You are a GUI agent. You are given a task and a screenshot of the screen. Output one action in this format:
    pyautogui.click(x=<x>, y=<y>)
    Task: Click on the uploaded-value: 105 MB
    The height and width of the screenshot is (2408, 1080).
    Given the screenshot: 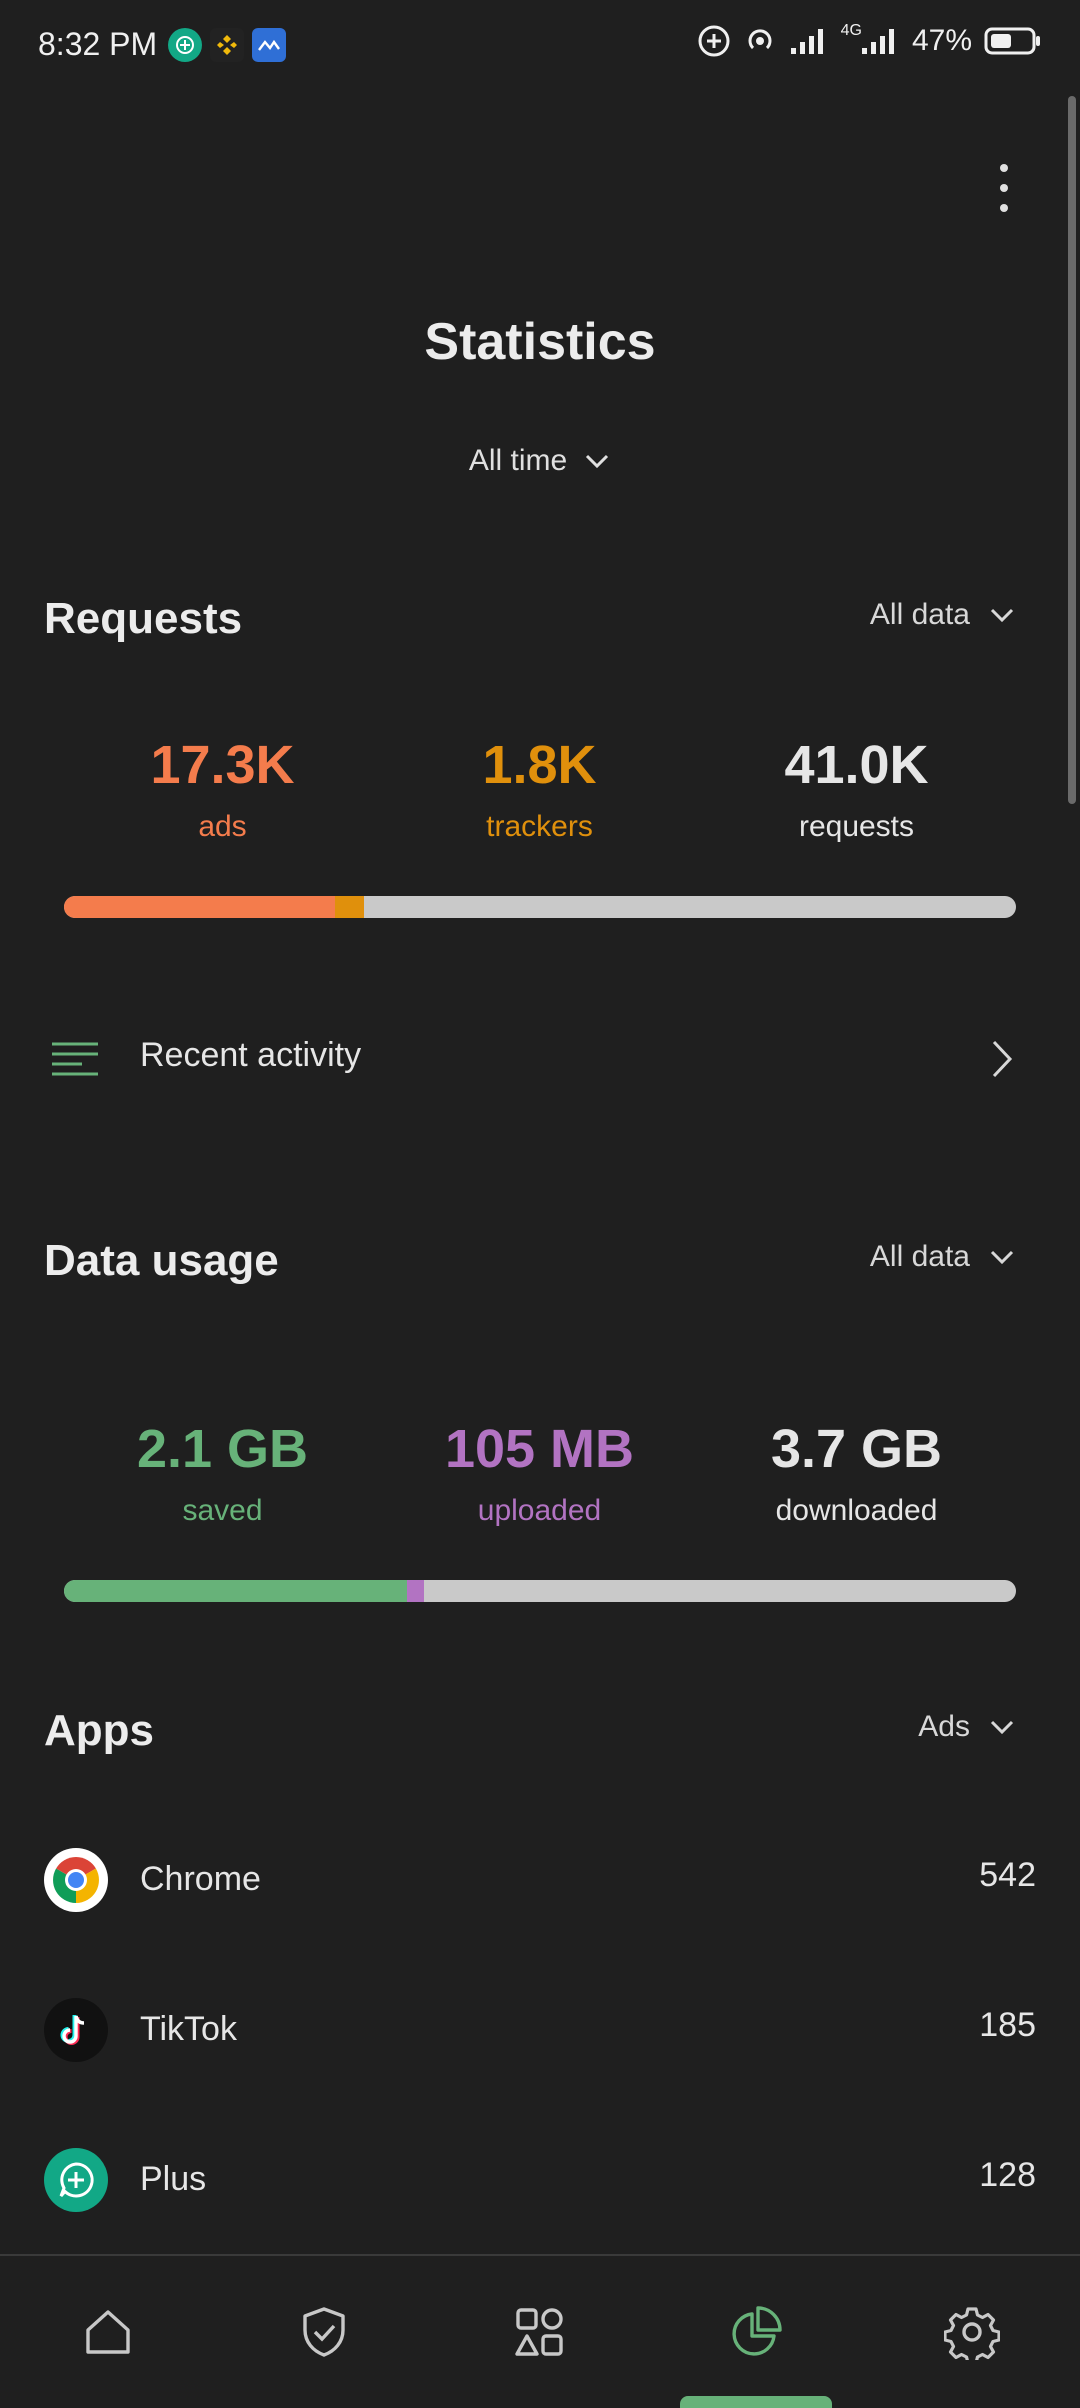 What is the action you would take?
    pyautogui.click(x=539, y=1449)
    